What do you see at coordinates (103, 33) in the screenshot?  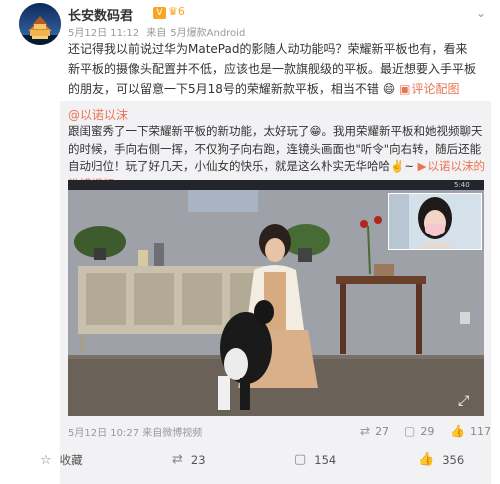 I see `post-date: 5月12日 11:12` at bounding box center [103, 33].